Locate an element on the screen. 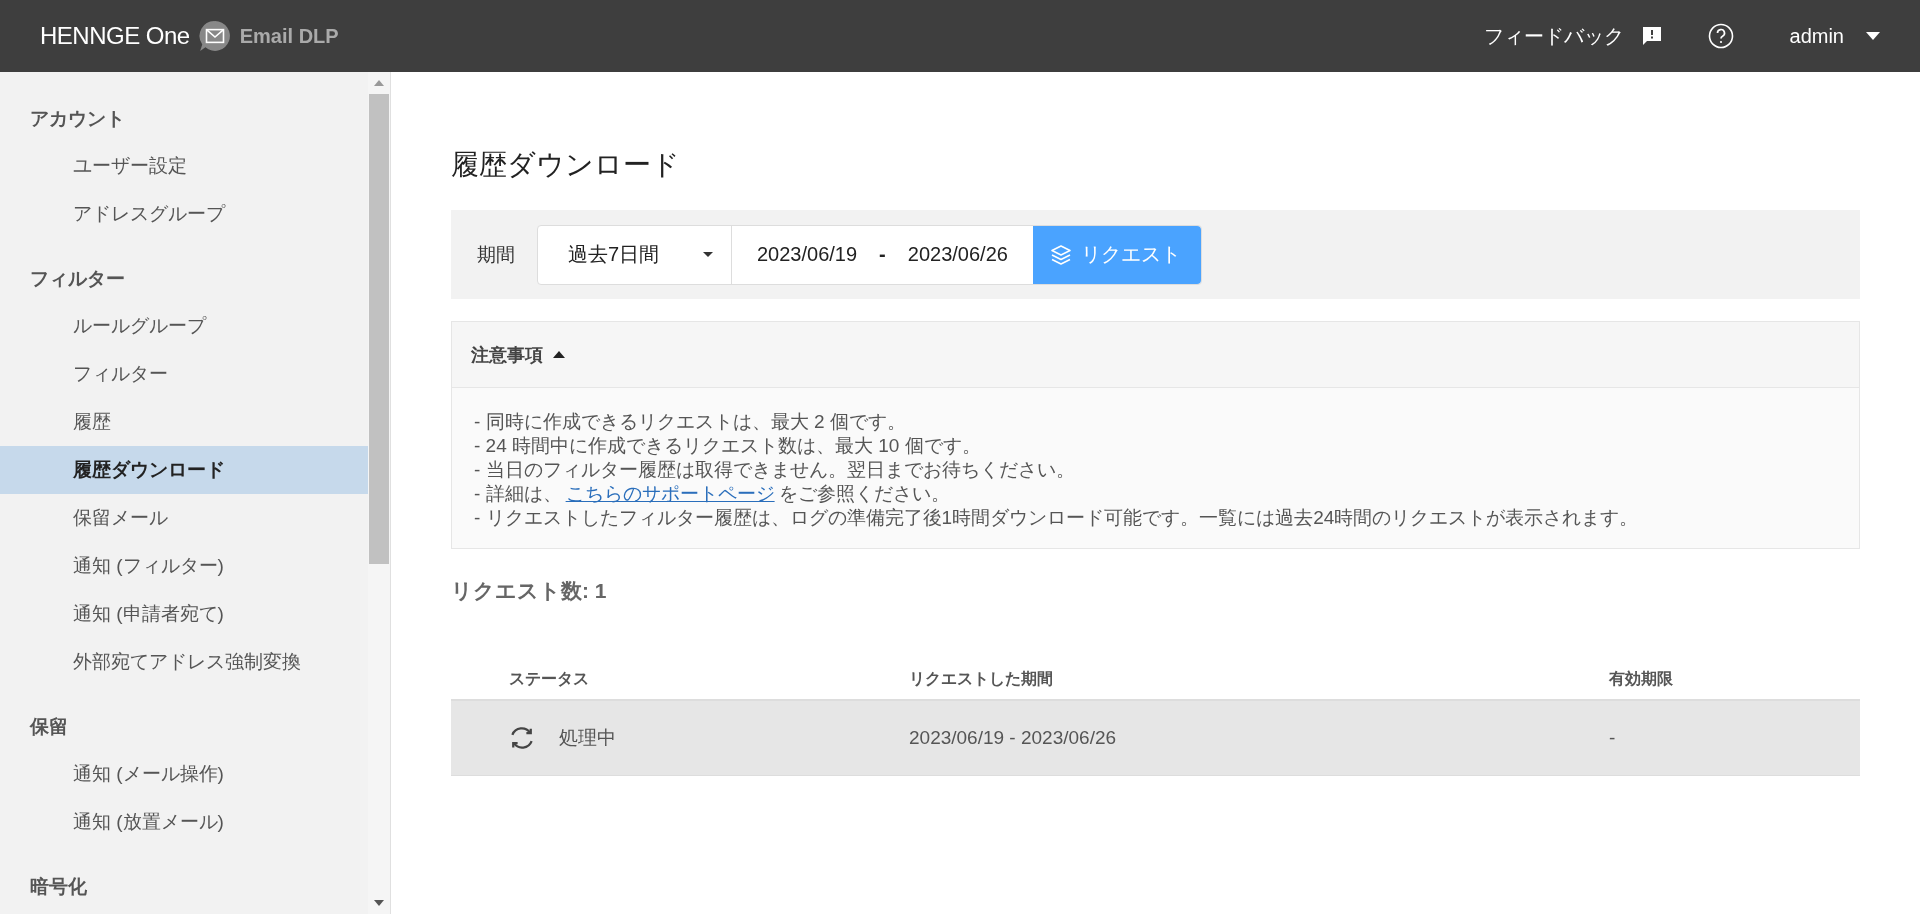 This screenshot has height=914, width=1920. sidebar-section-title: アカウント is located at coordinates (77, 119).